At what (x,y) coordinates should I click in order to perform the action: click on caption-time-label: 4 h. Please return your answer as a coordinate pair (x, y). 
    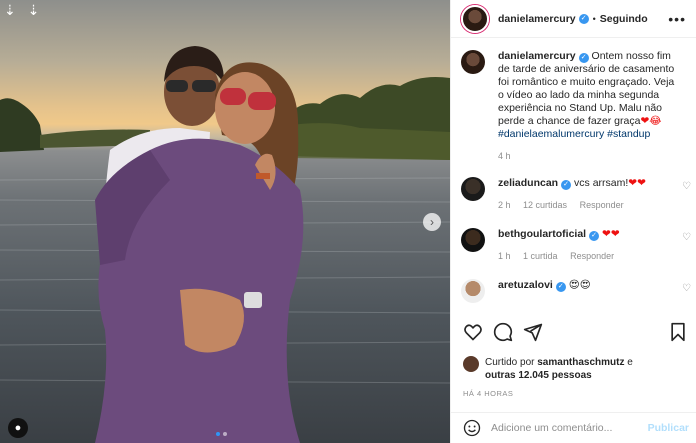
    Looking at the image, I should click on (504, 156).